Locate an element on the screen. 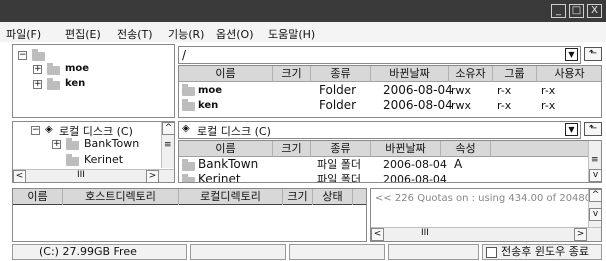 Image resolution: width=606 pixels, height=261 pixels. table-row: ken Folder 2006-08-04 rwx r-x r-x is located at coordinates (390, 106).